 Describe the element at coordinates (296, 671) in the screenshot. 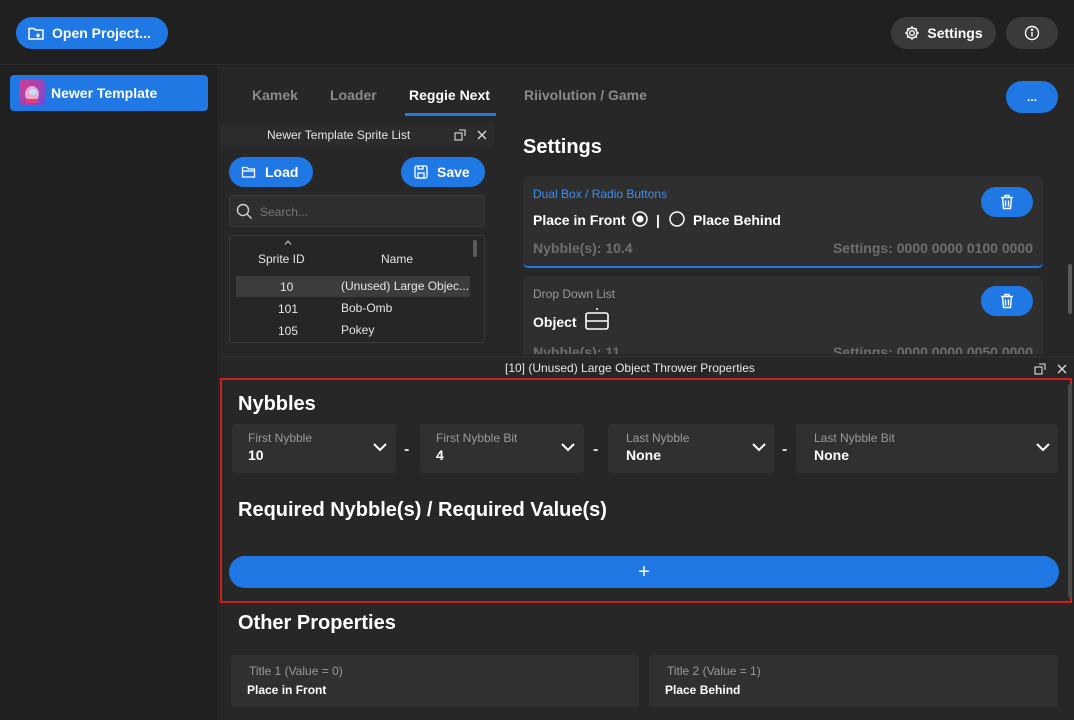

I see `field-label: Title 1 (Value = 0)` at that location.